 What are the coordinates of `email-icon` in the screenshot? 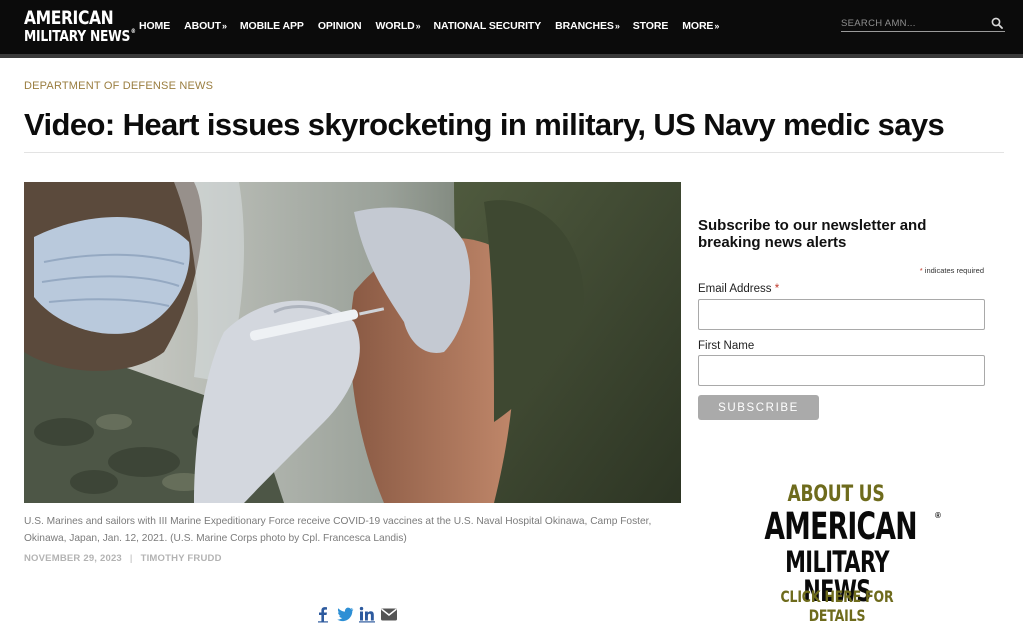 It's located at (389, 614).